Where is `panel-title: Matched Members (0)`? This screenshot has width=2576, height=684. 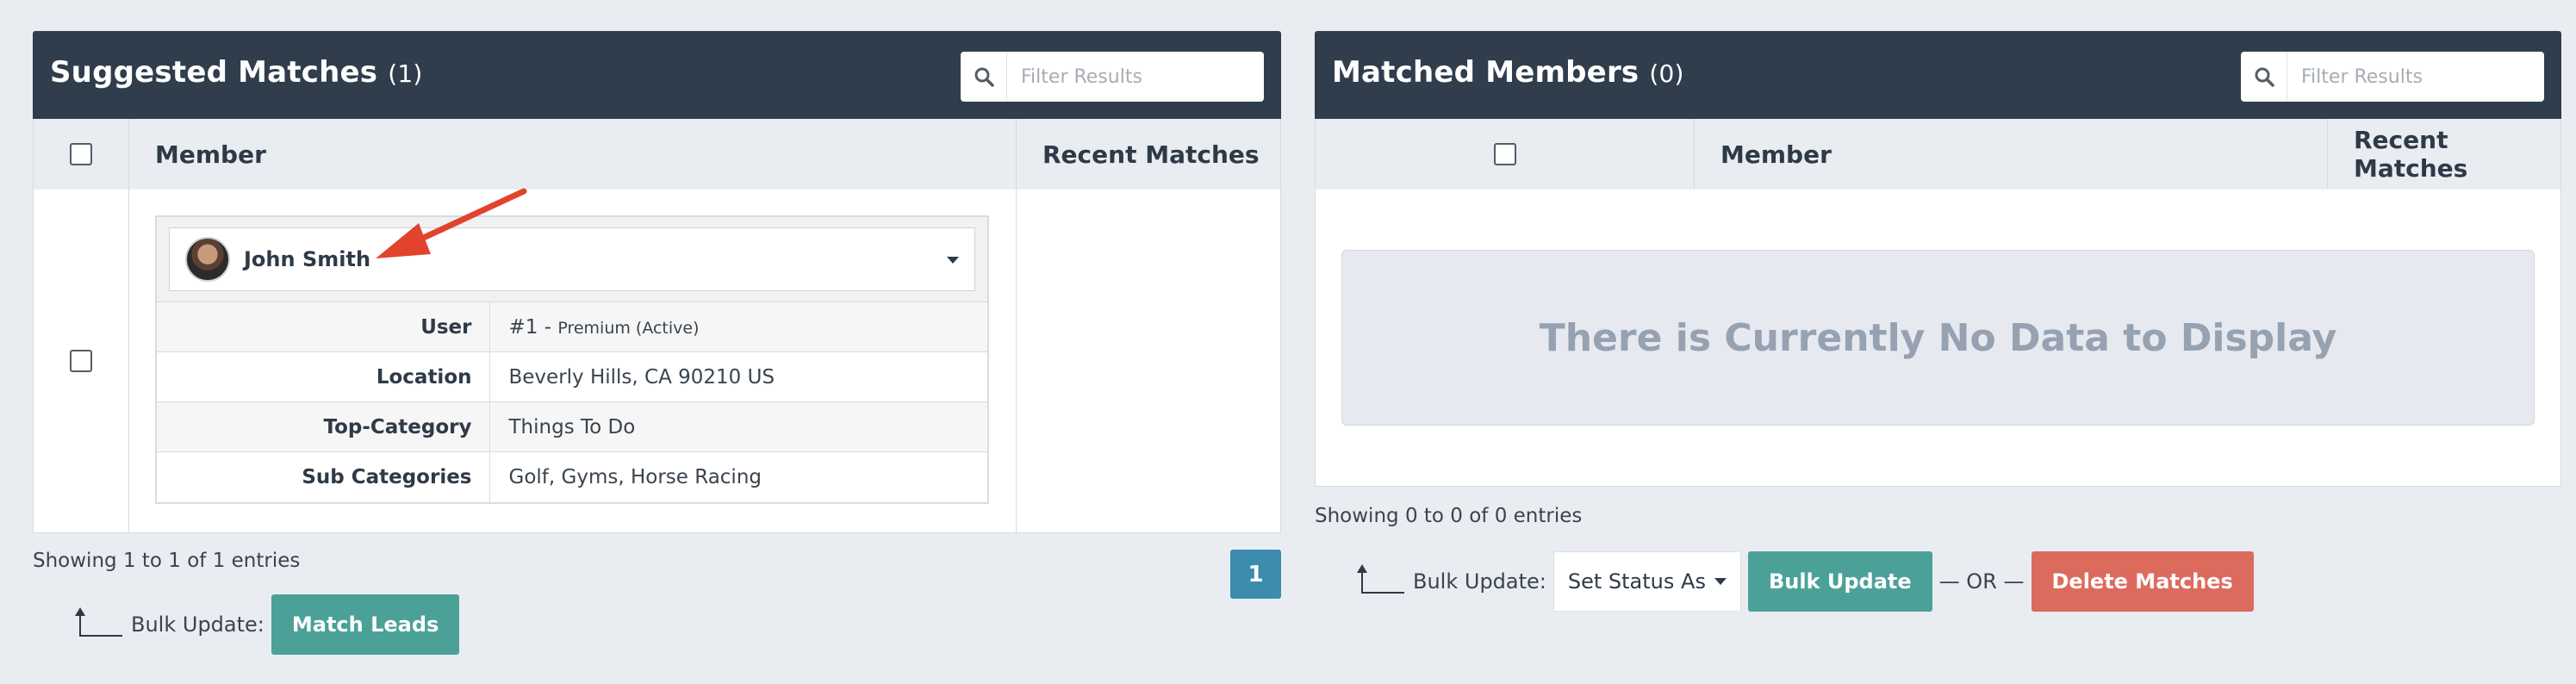 panel-title: Matched Members (0) is located at coordinates (1508, 72).